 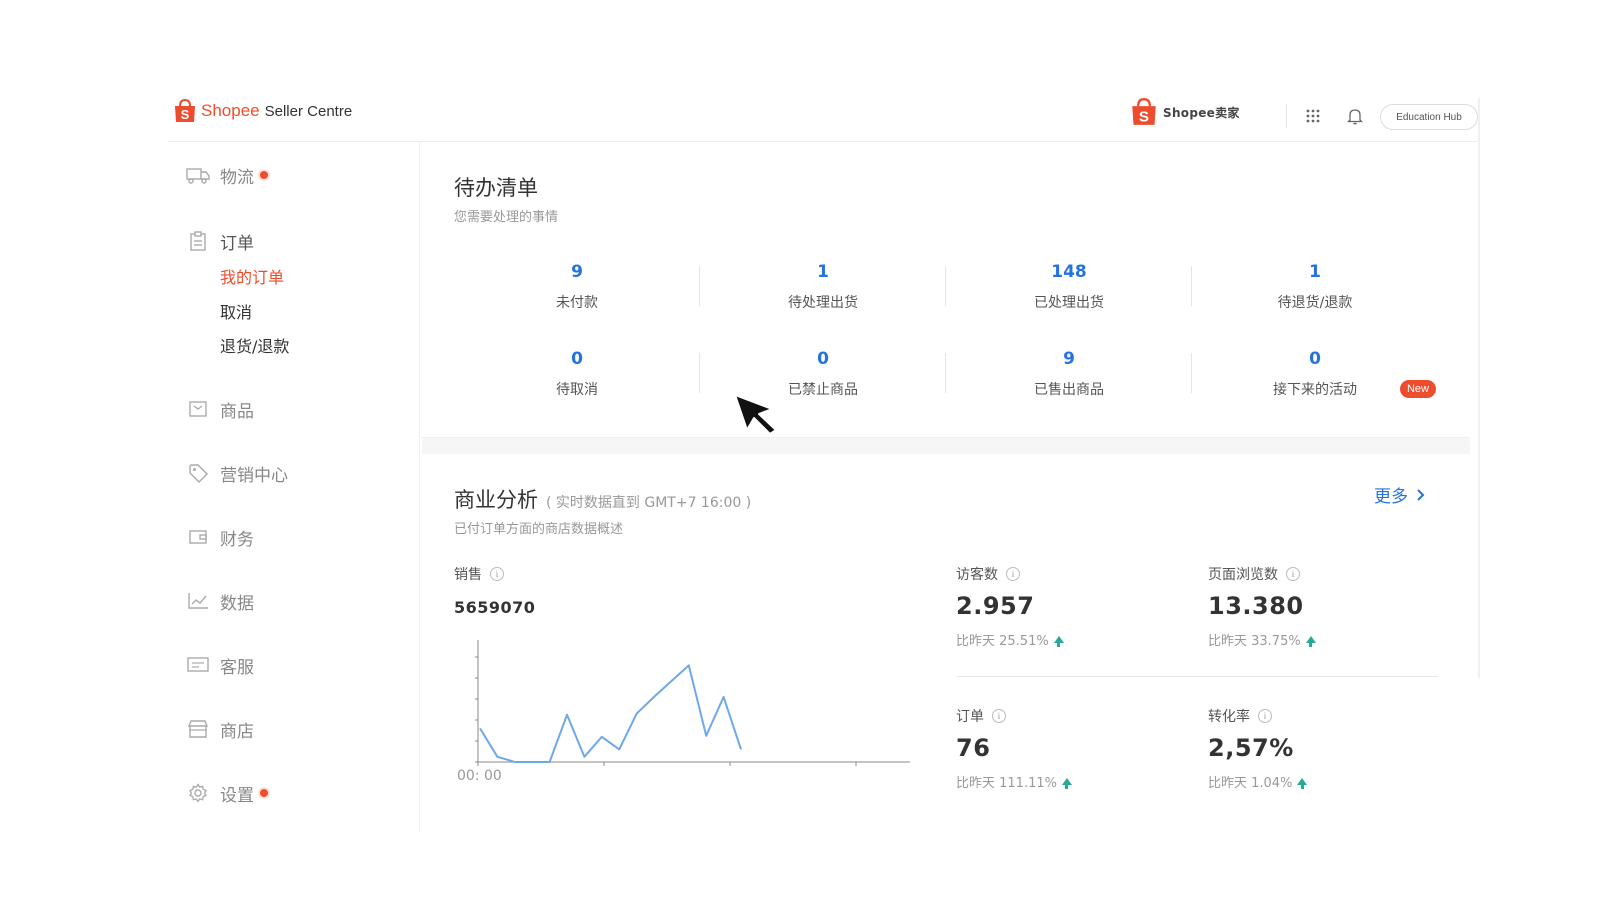 I want to click on visitors-compare: 比昨天 25.51%, so click(x=1010, y=639).